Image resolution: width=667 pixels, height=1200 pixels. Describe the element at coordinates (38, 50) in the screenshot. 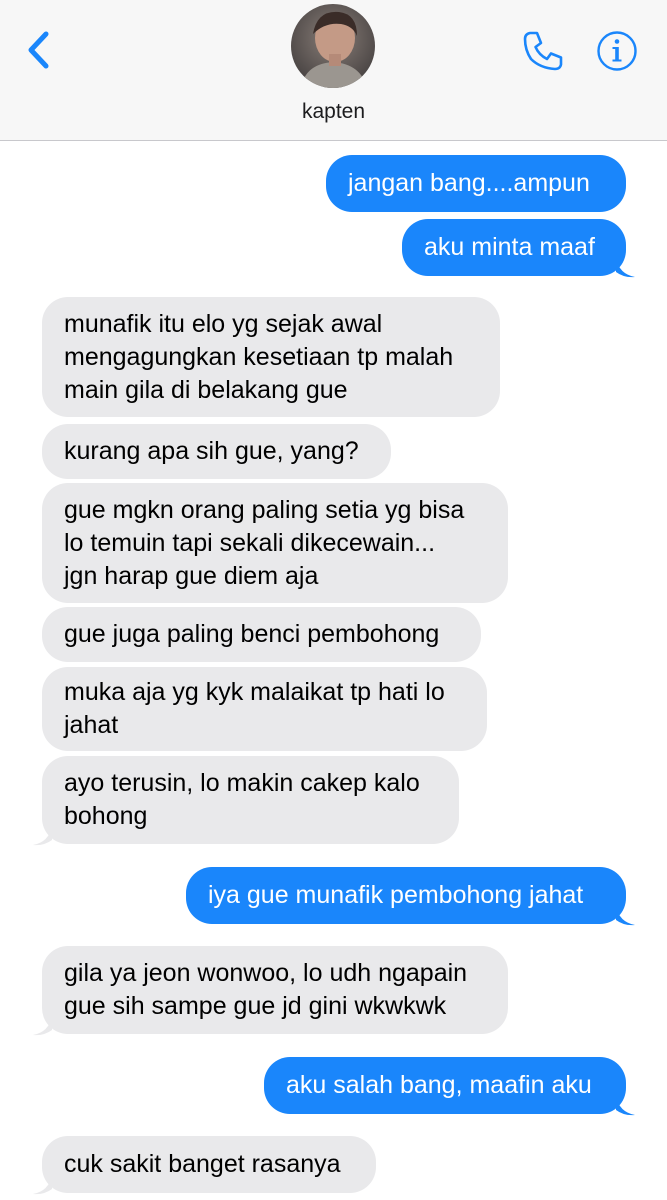

I see `chevron-left-icon` at that location.